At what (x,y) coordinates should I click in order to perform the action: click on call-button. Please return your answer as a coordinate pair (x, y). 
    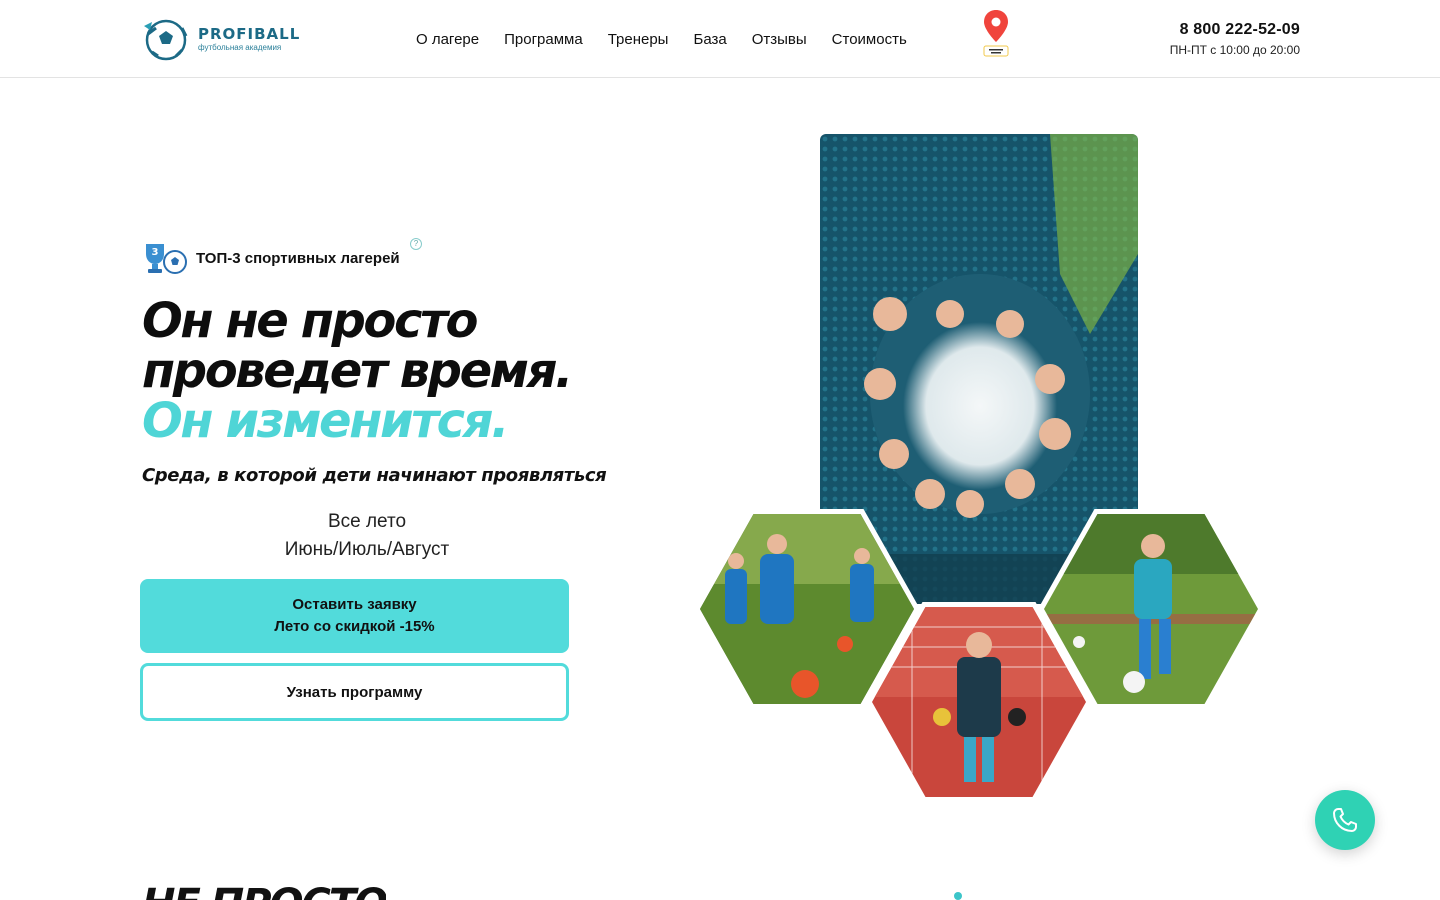
    Looking at the image, I should click on (1345, 820).